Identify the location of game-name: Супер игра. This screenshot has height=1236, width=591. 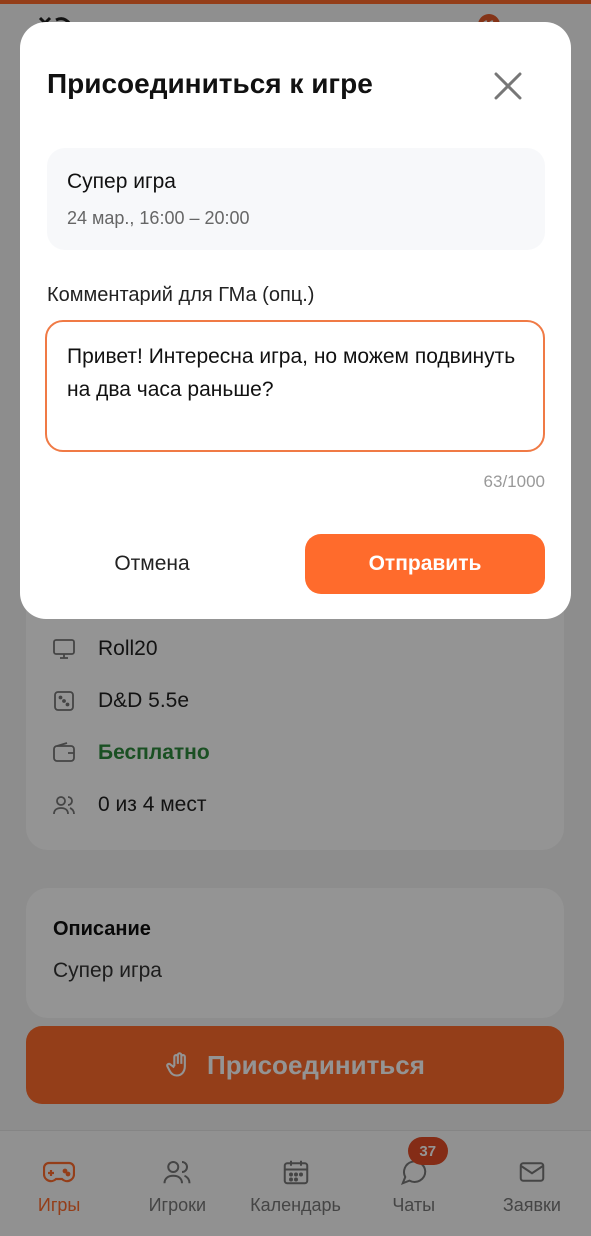
(121, 181).